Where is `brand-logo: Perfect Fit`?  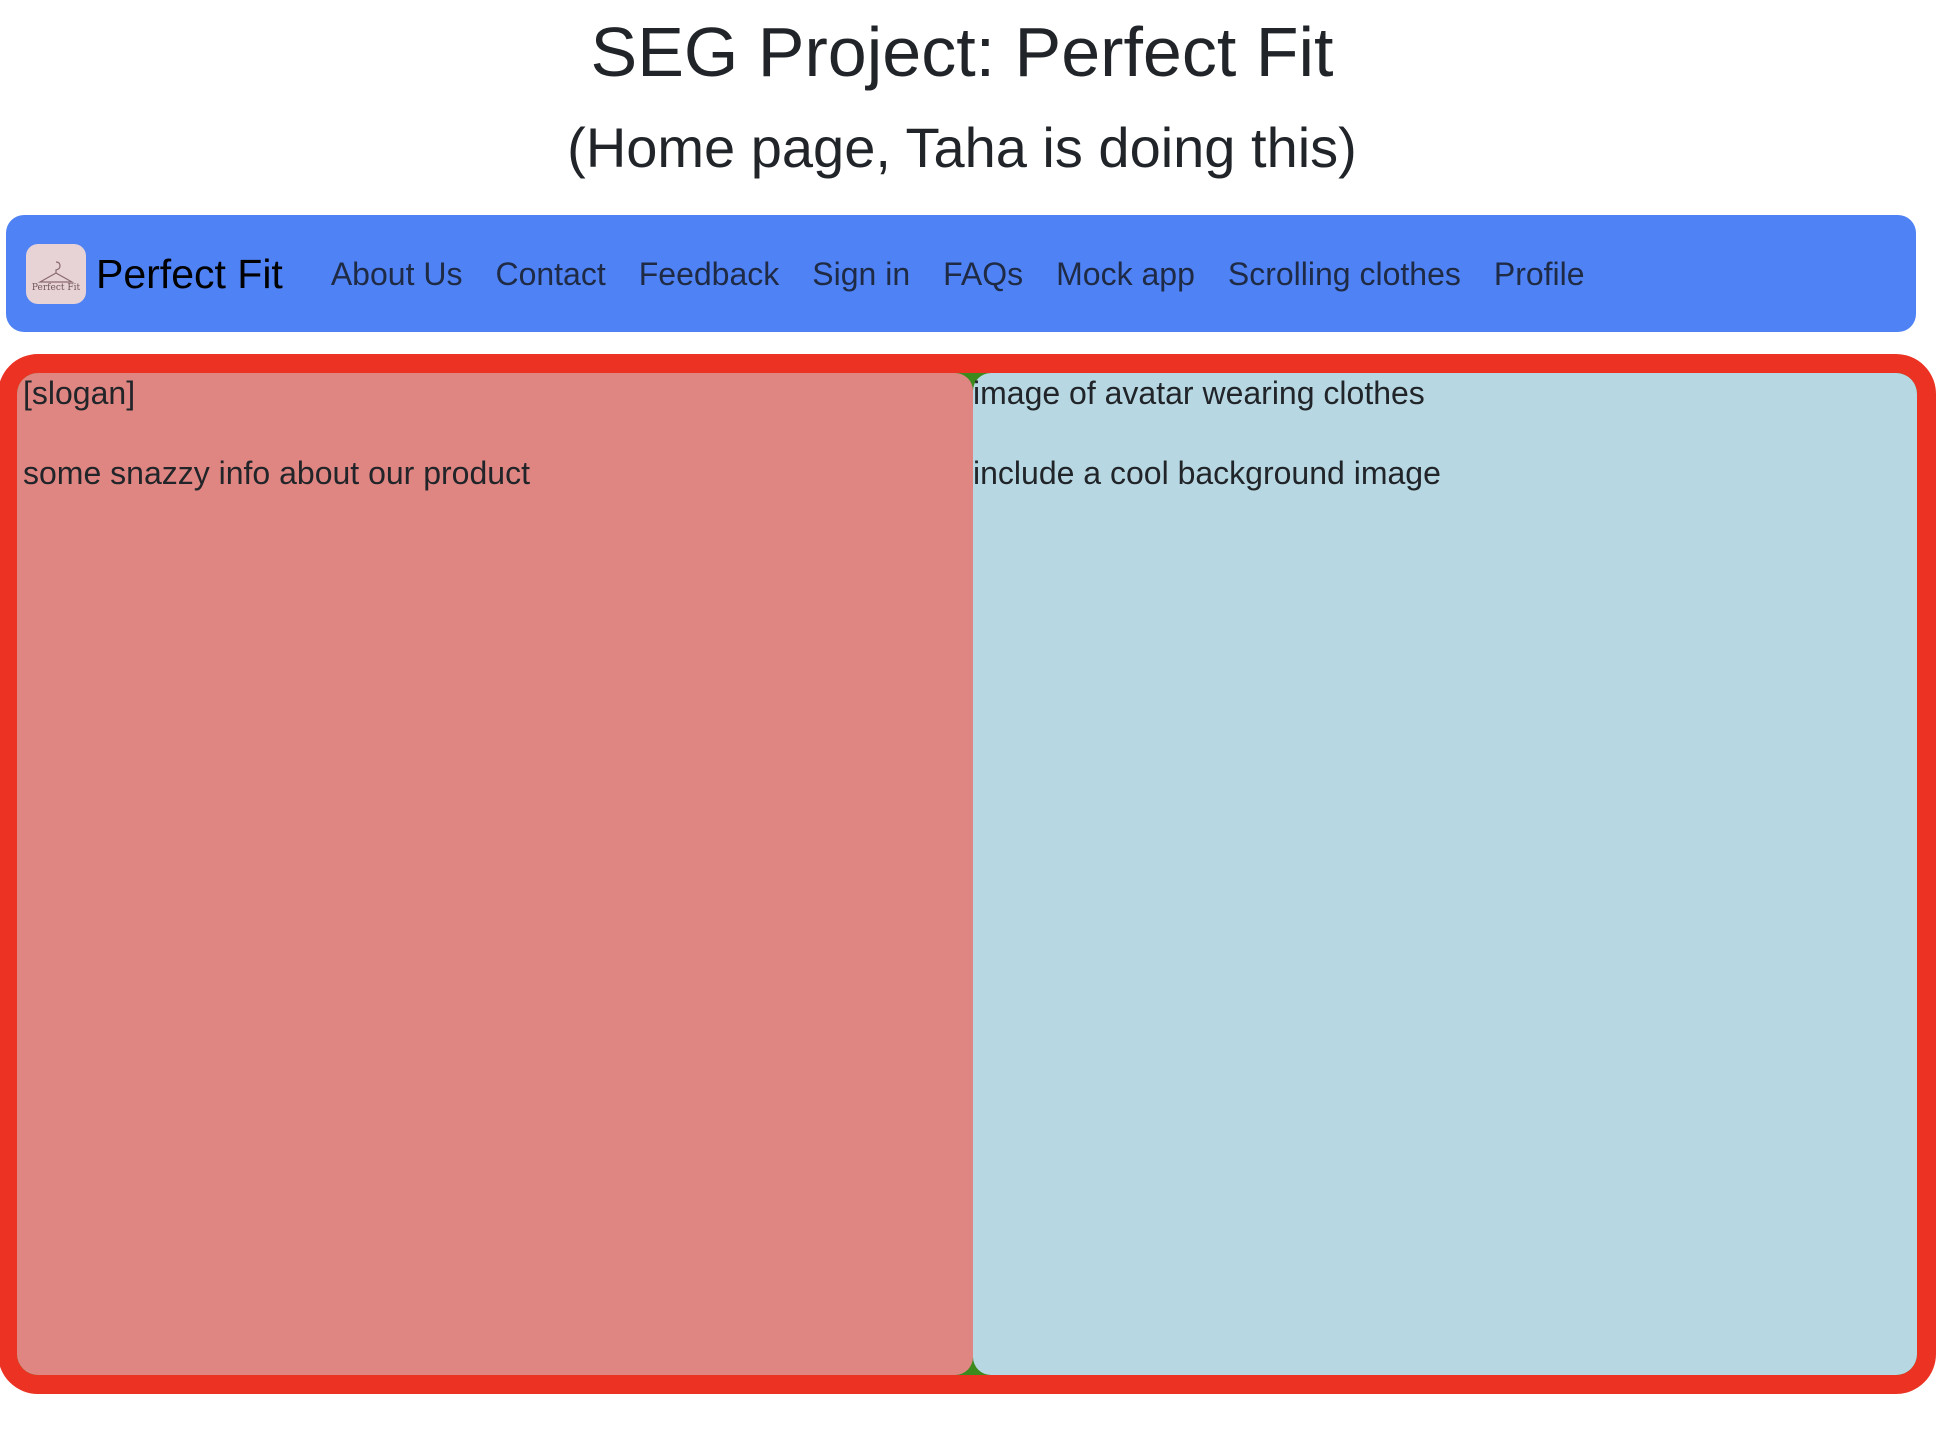 brand-logo: Perfect Fit is located at coordinates (56, 273).